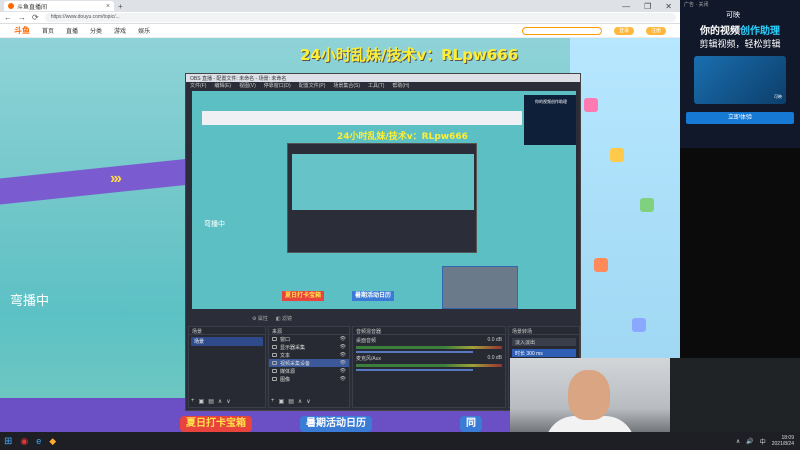  What do you see at coordinates (647, 6) in the screenshot?
I see `maximize-button: ❐` at bounding box center [647, 6].